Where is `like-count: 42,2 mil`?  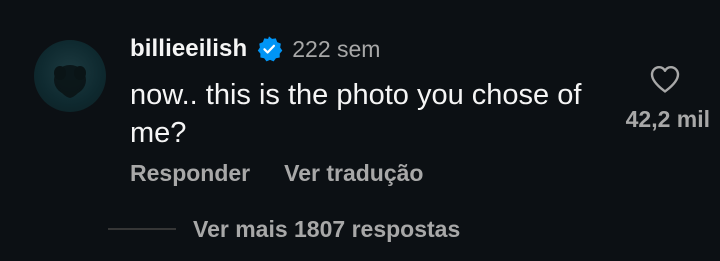 like-count: 42,2 mil is located at coordinates (667, 119).